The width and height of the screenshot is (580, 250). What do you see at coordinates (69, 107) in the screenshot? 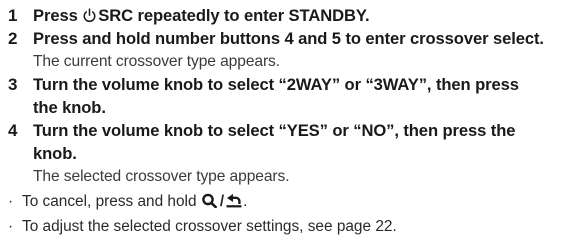
I see `step-text-line: the knob.` at bounding box center [69, 107].